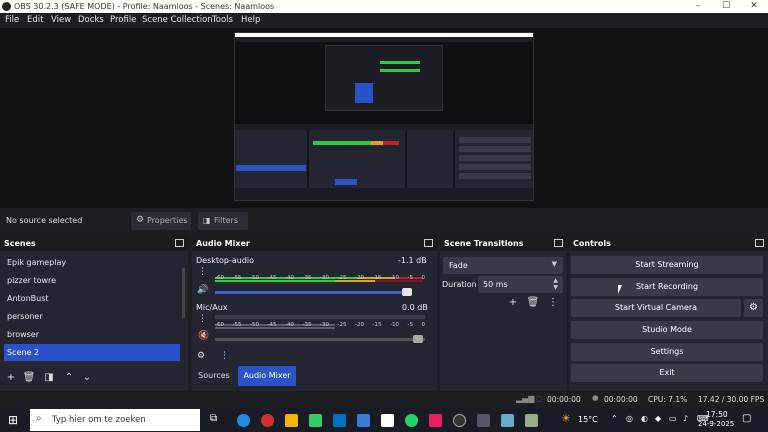 This screenshot has height=432, width=768. Describe the element at coordinates (250, 20) in the screenshot. I see `menu-help: Help` at that location.